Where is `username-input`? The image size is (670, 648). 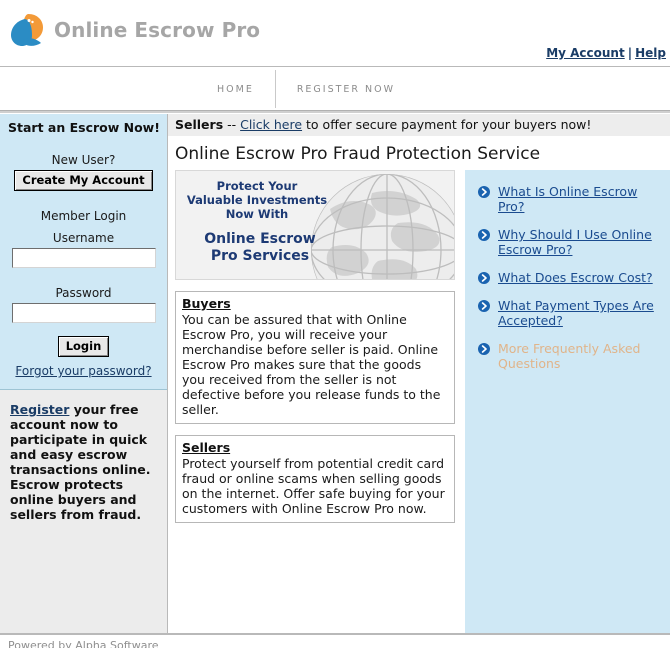
username-input is located at coordinates (83, 258).